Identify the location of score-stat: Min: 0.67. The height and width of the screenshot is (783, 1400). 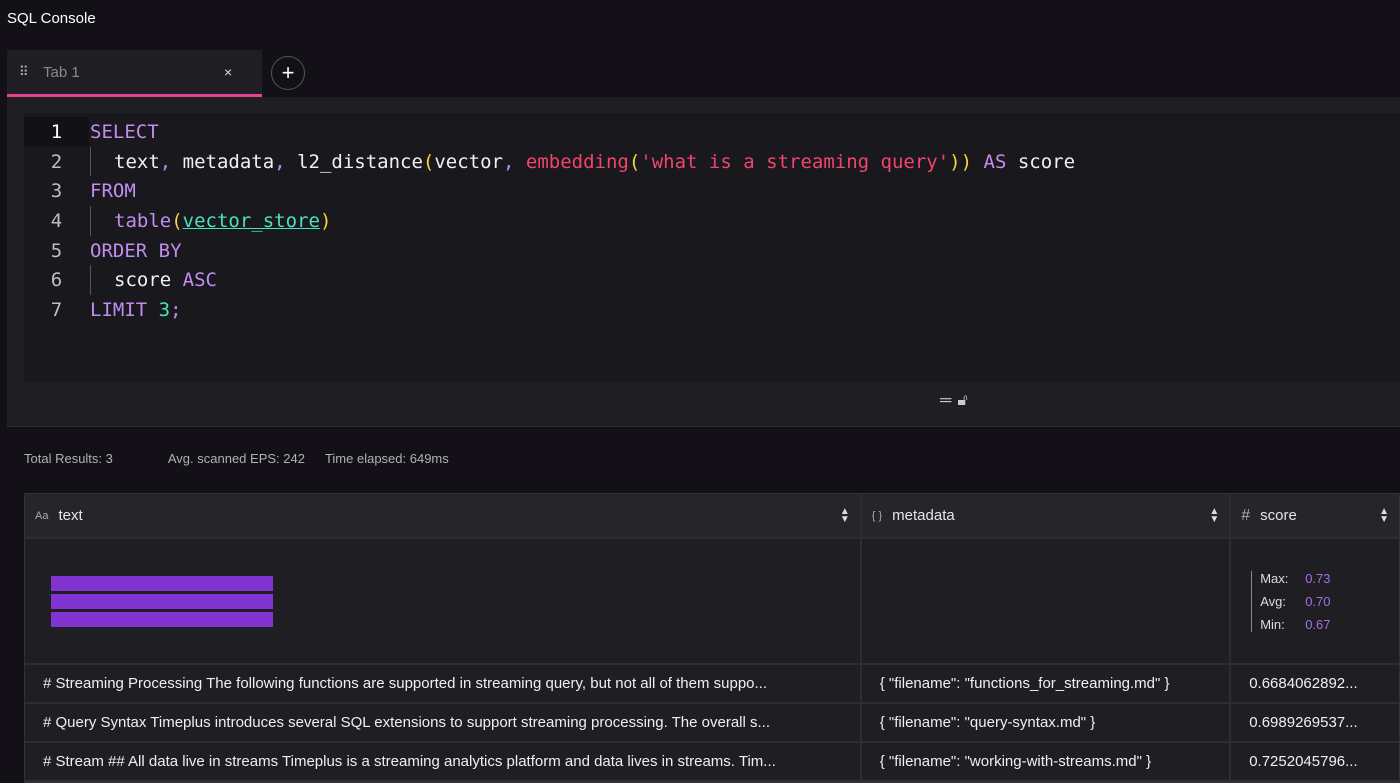
(1295, 624).